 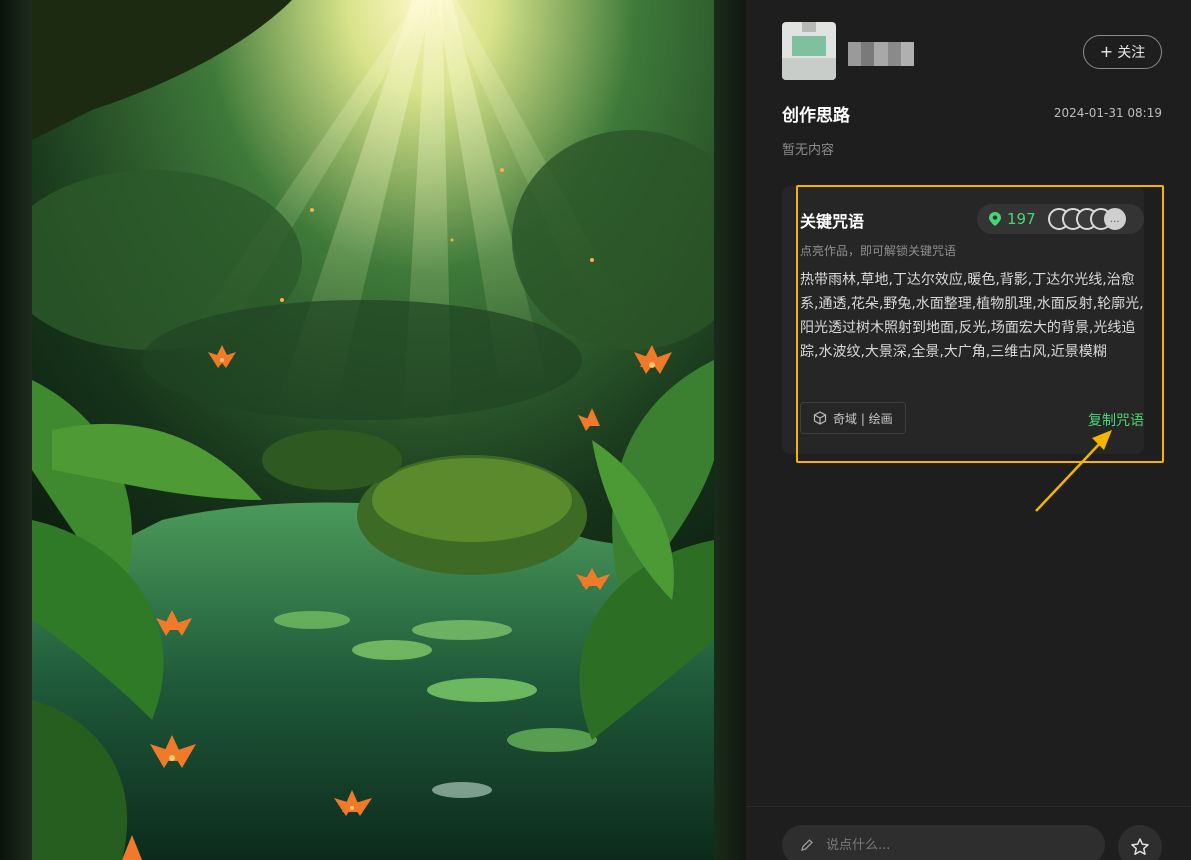 I want to click on model-tag: 奇域 | 绘画, so click(x=853, y=418).